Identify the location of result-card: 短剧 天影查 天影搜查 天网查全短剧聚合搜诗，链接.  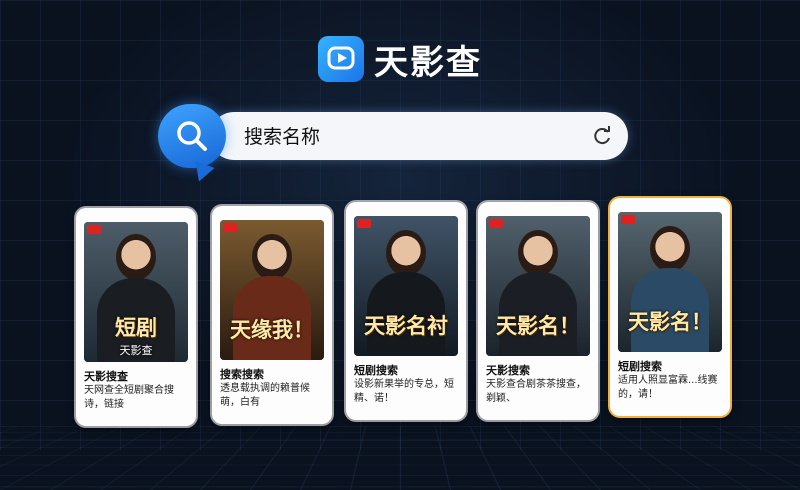
(136, 317).